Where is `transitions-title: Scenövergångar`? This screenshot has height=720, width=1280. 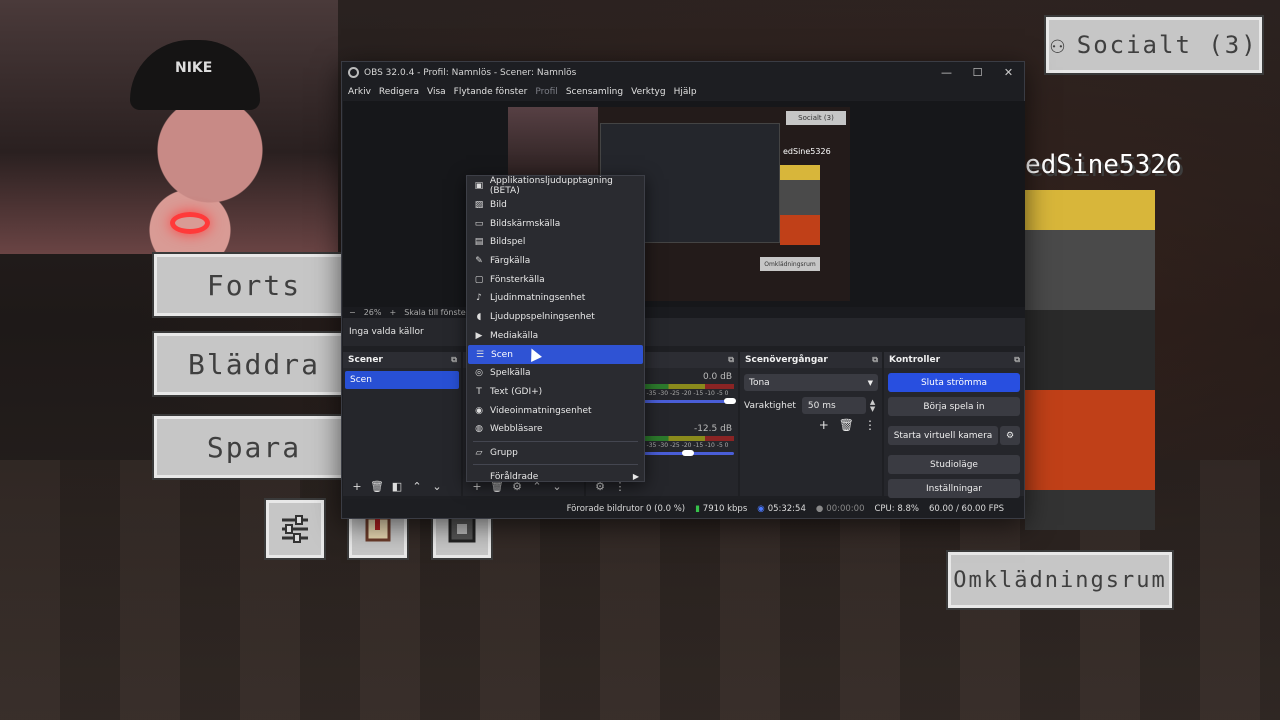 transitions-title: Scenövergångar is located at coordinates (786, 360).